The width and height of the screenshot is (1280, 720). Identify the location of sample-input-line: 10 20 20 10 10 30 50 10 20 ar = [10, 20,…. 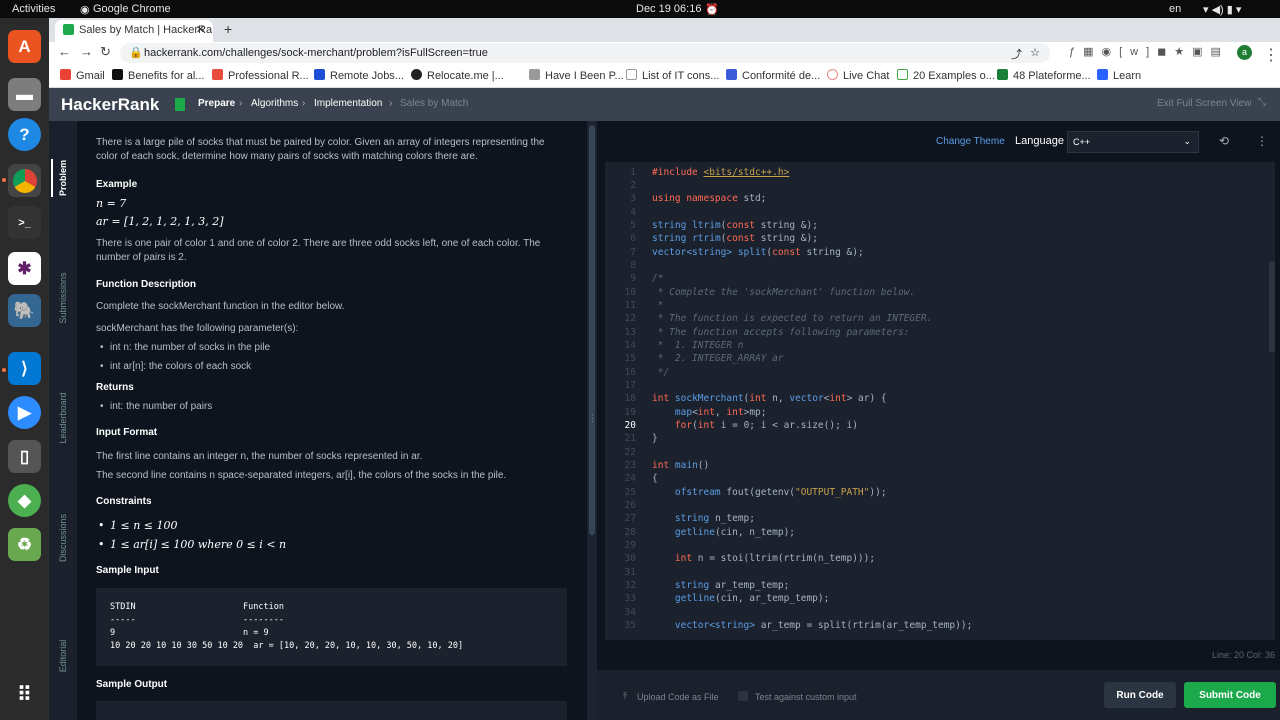
(287, 646).